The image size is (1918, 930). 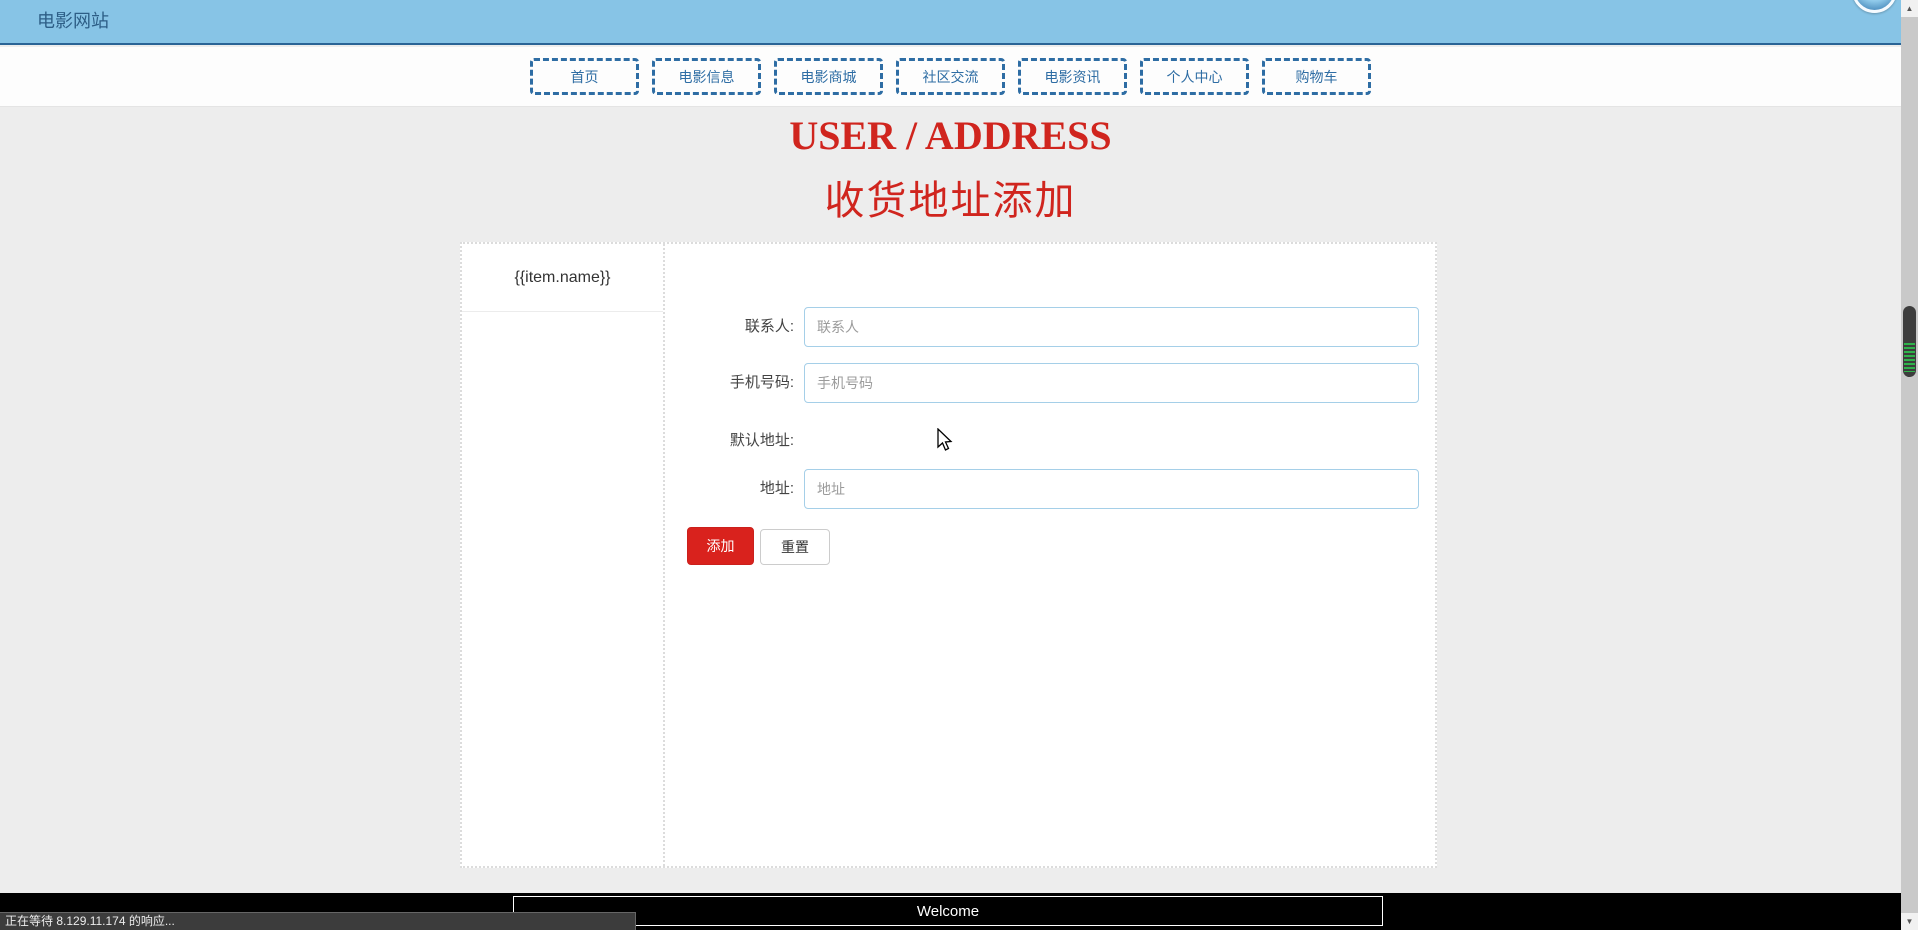 I want to click on form-row-contact: 联系人:, so click(x=1043, y=327).